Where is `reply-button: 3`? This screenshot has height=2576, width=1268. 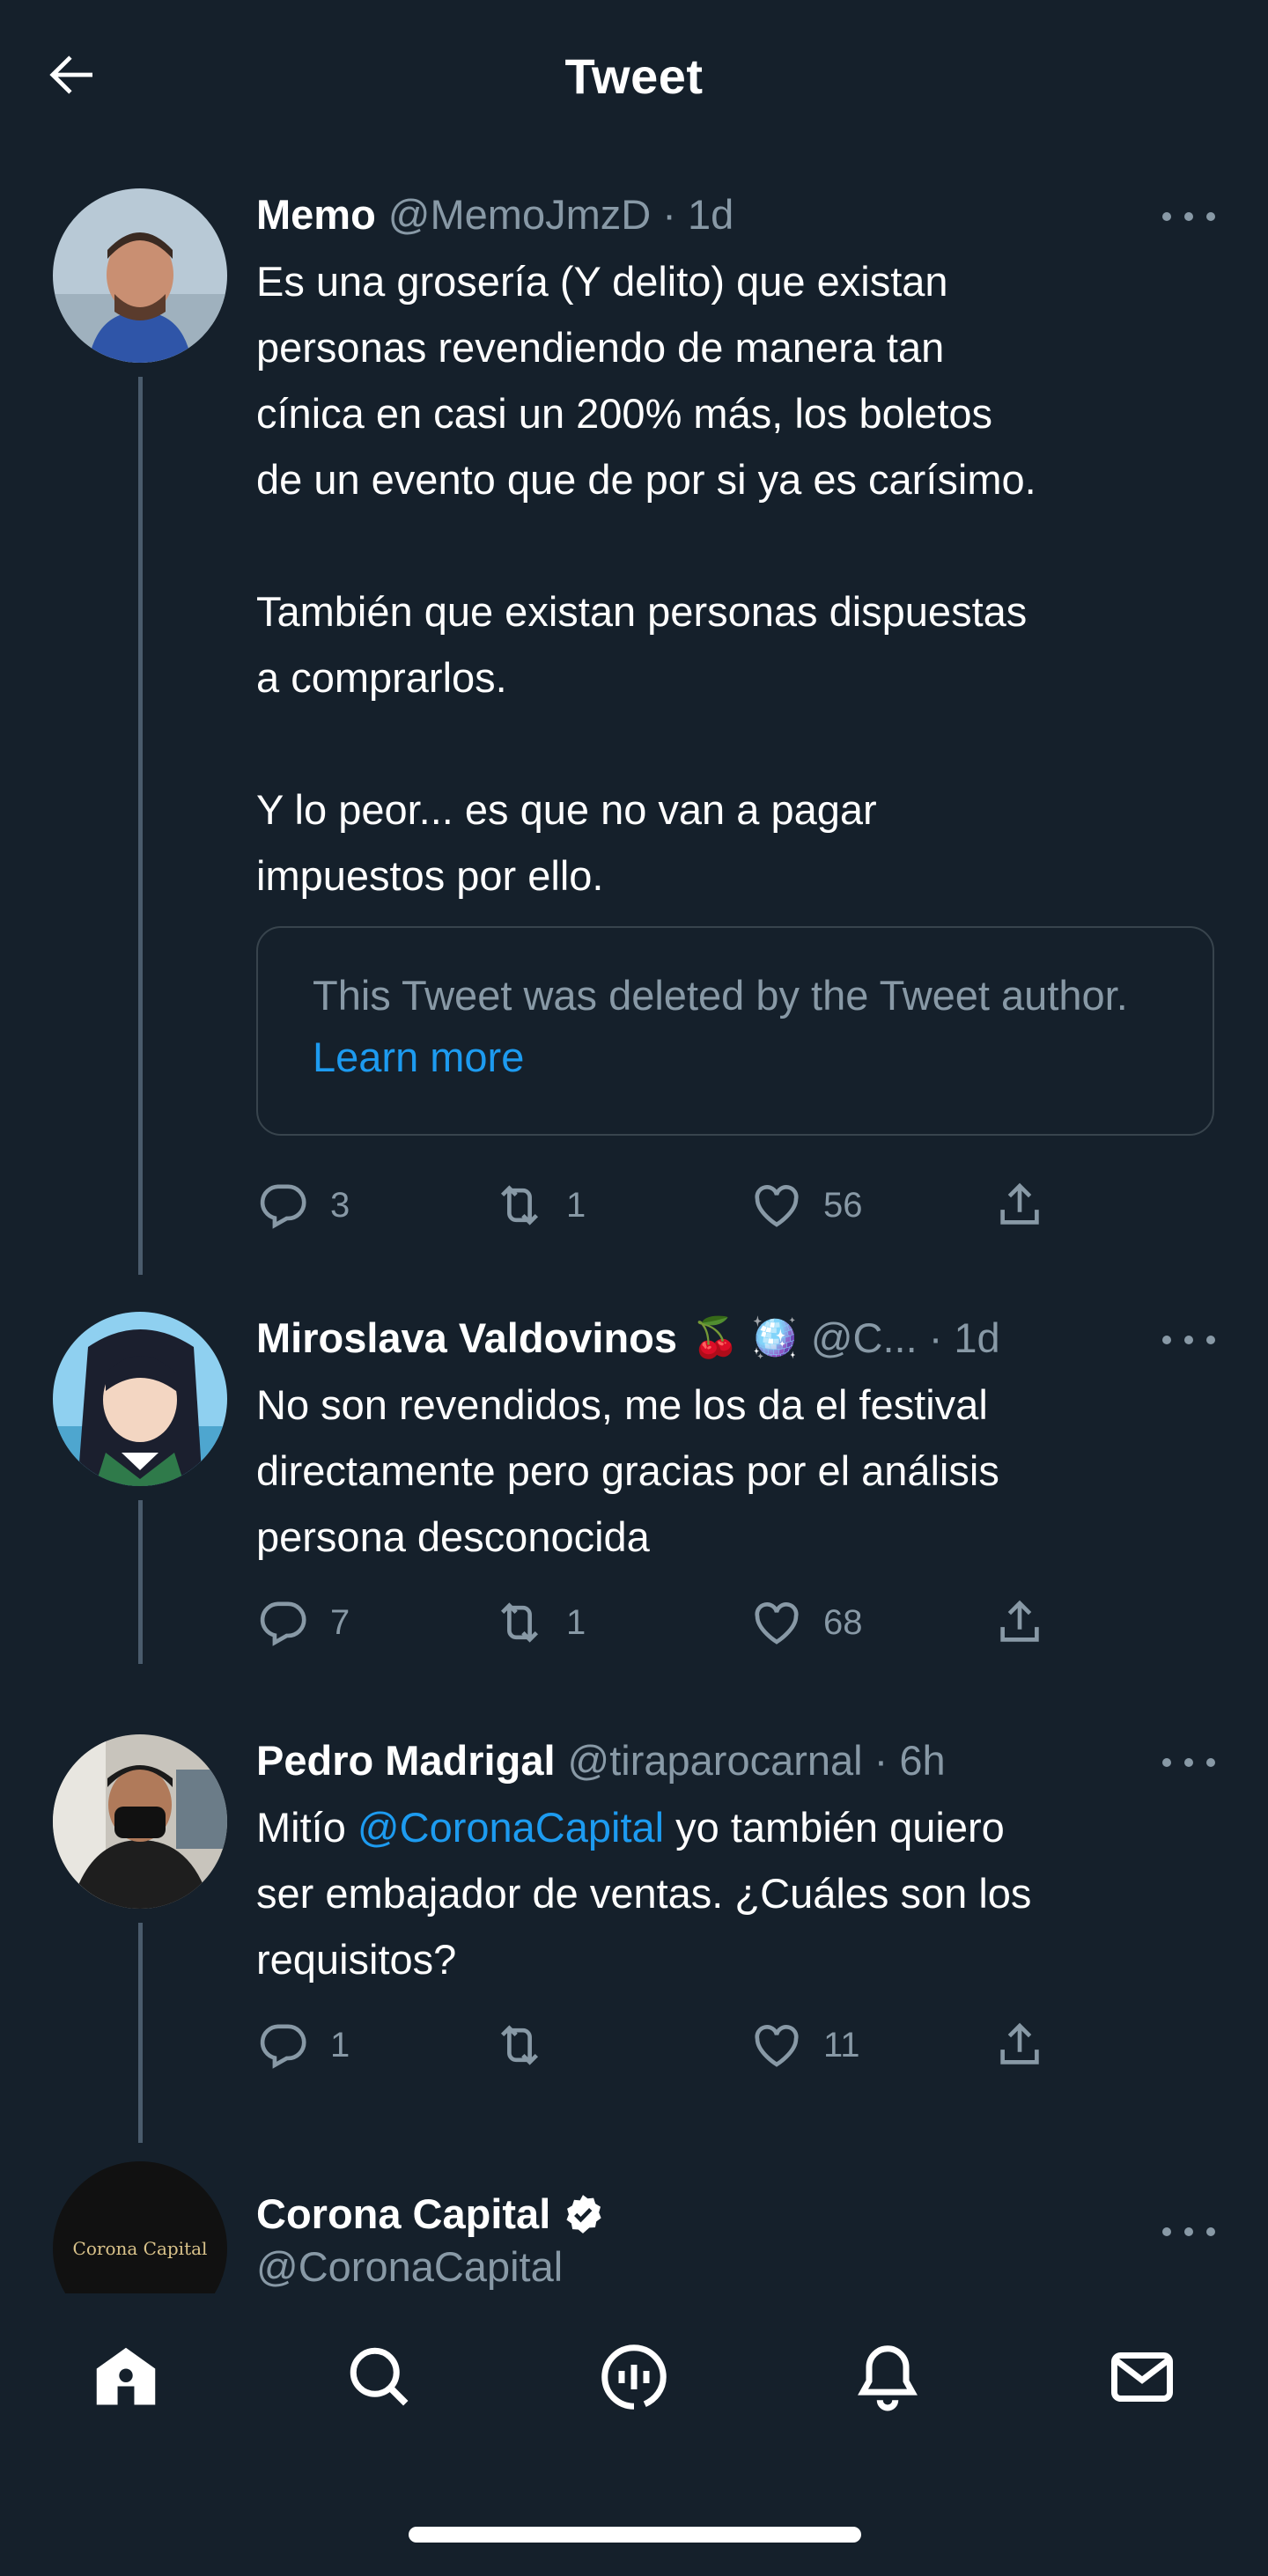 reply-button: 3 is located at coordinates (303, 1205).